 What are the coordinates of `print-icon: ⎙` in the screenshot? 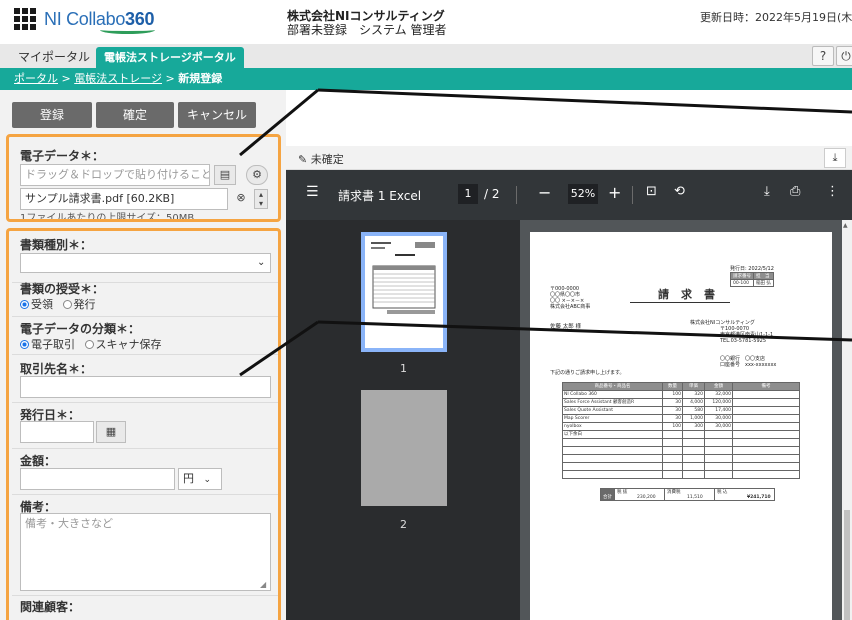 It's located at (795, 191).